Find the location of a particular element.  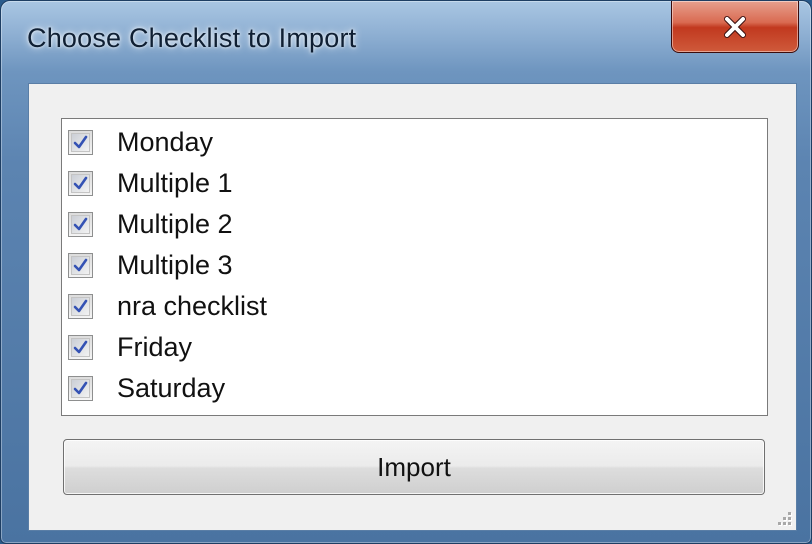

list-item-label: Multiple 2 is located at coordinates (175, 224).